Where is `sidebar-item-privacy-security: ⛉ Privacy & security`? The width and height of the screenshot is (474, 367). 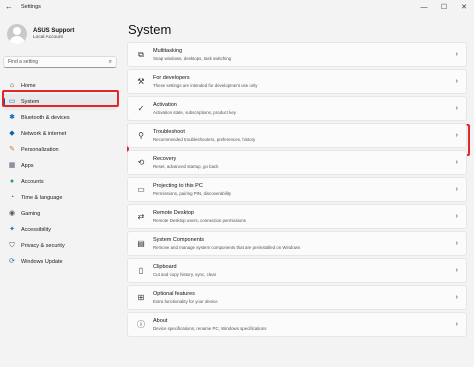
sidebar-item-privacy-security: ⛉ Privacy & security is located at coordinates (60, 246).